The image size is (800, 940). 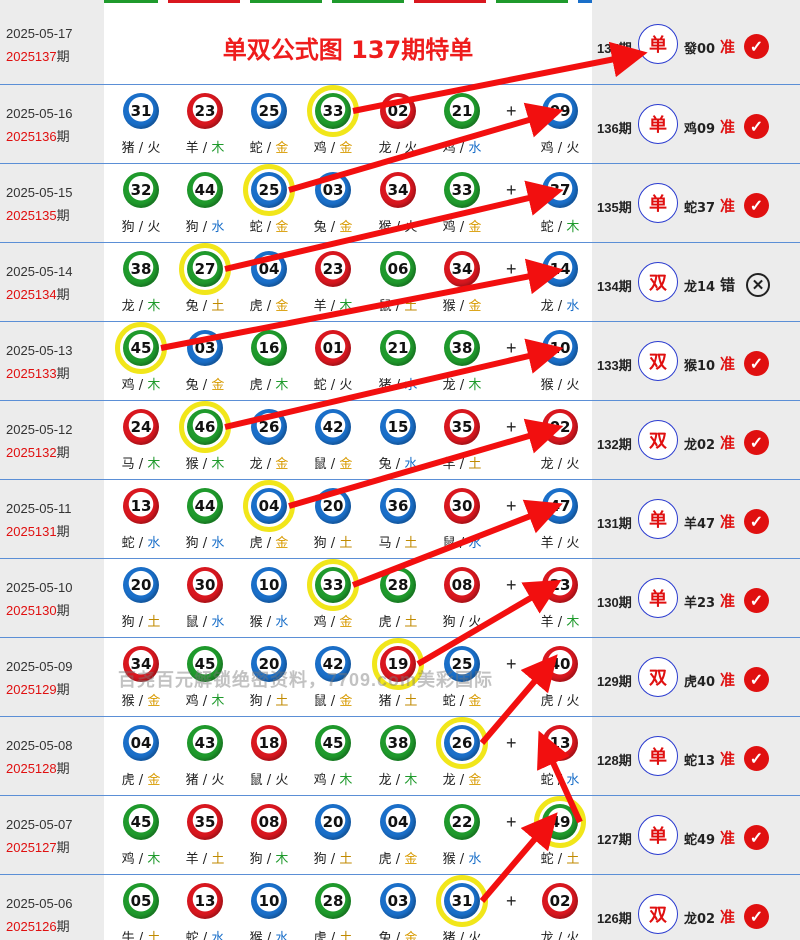 I want to click on row-date: 2025-05-11, so click(x=39, y=508).